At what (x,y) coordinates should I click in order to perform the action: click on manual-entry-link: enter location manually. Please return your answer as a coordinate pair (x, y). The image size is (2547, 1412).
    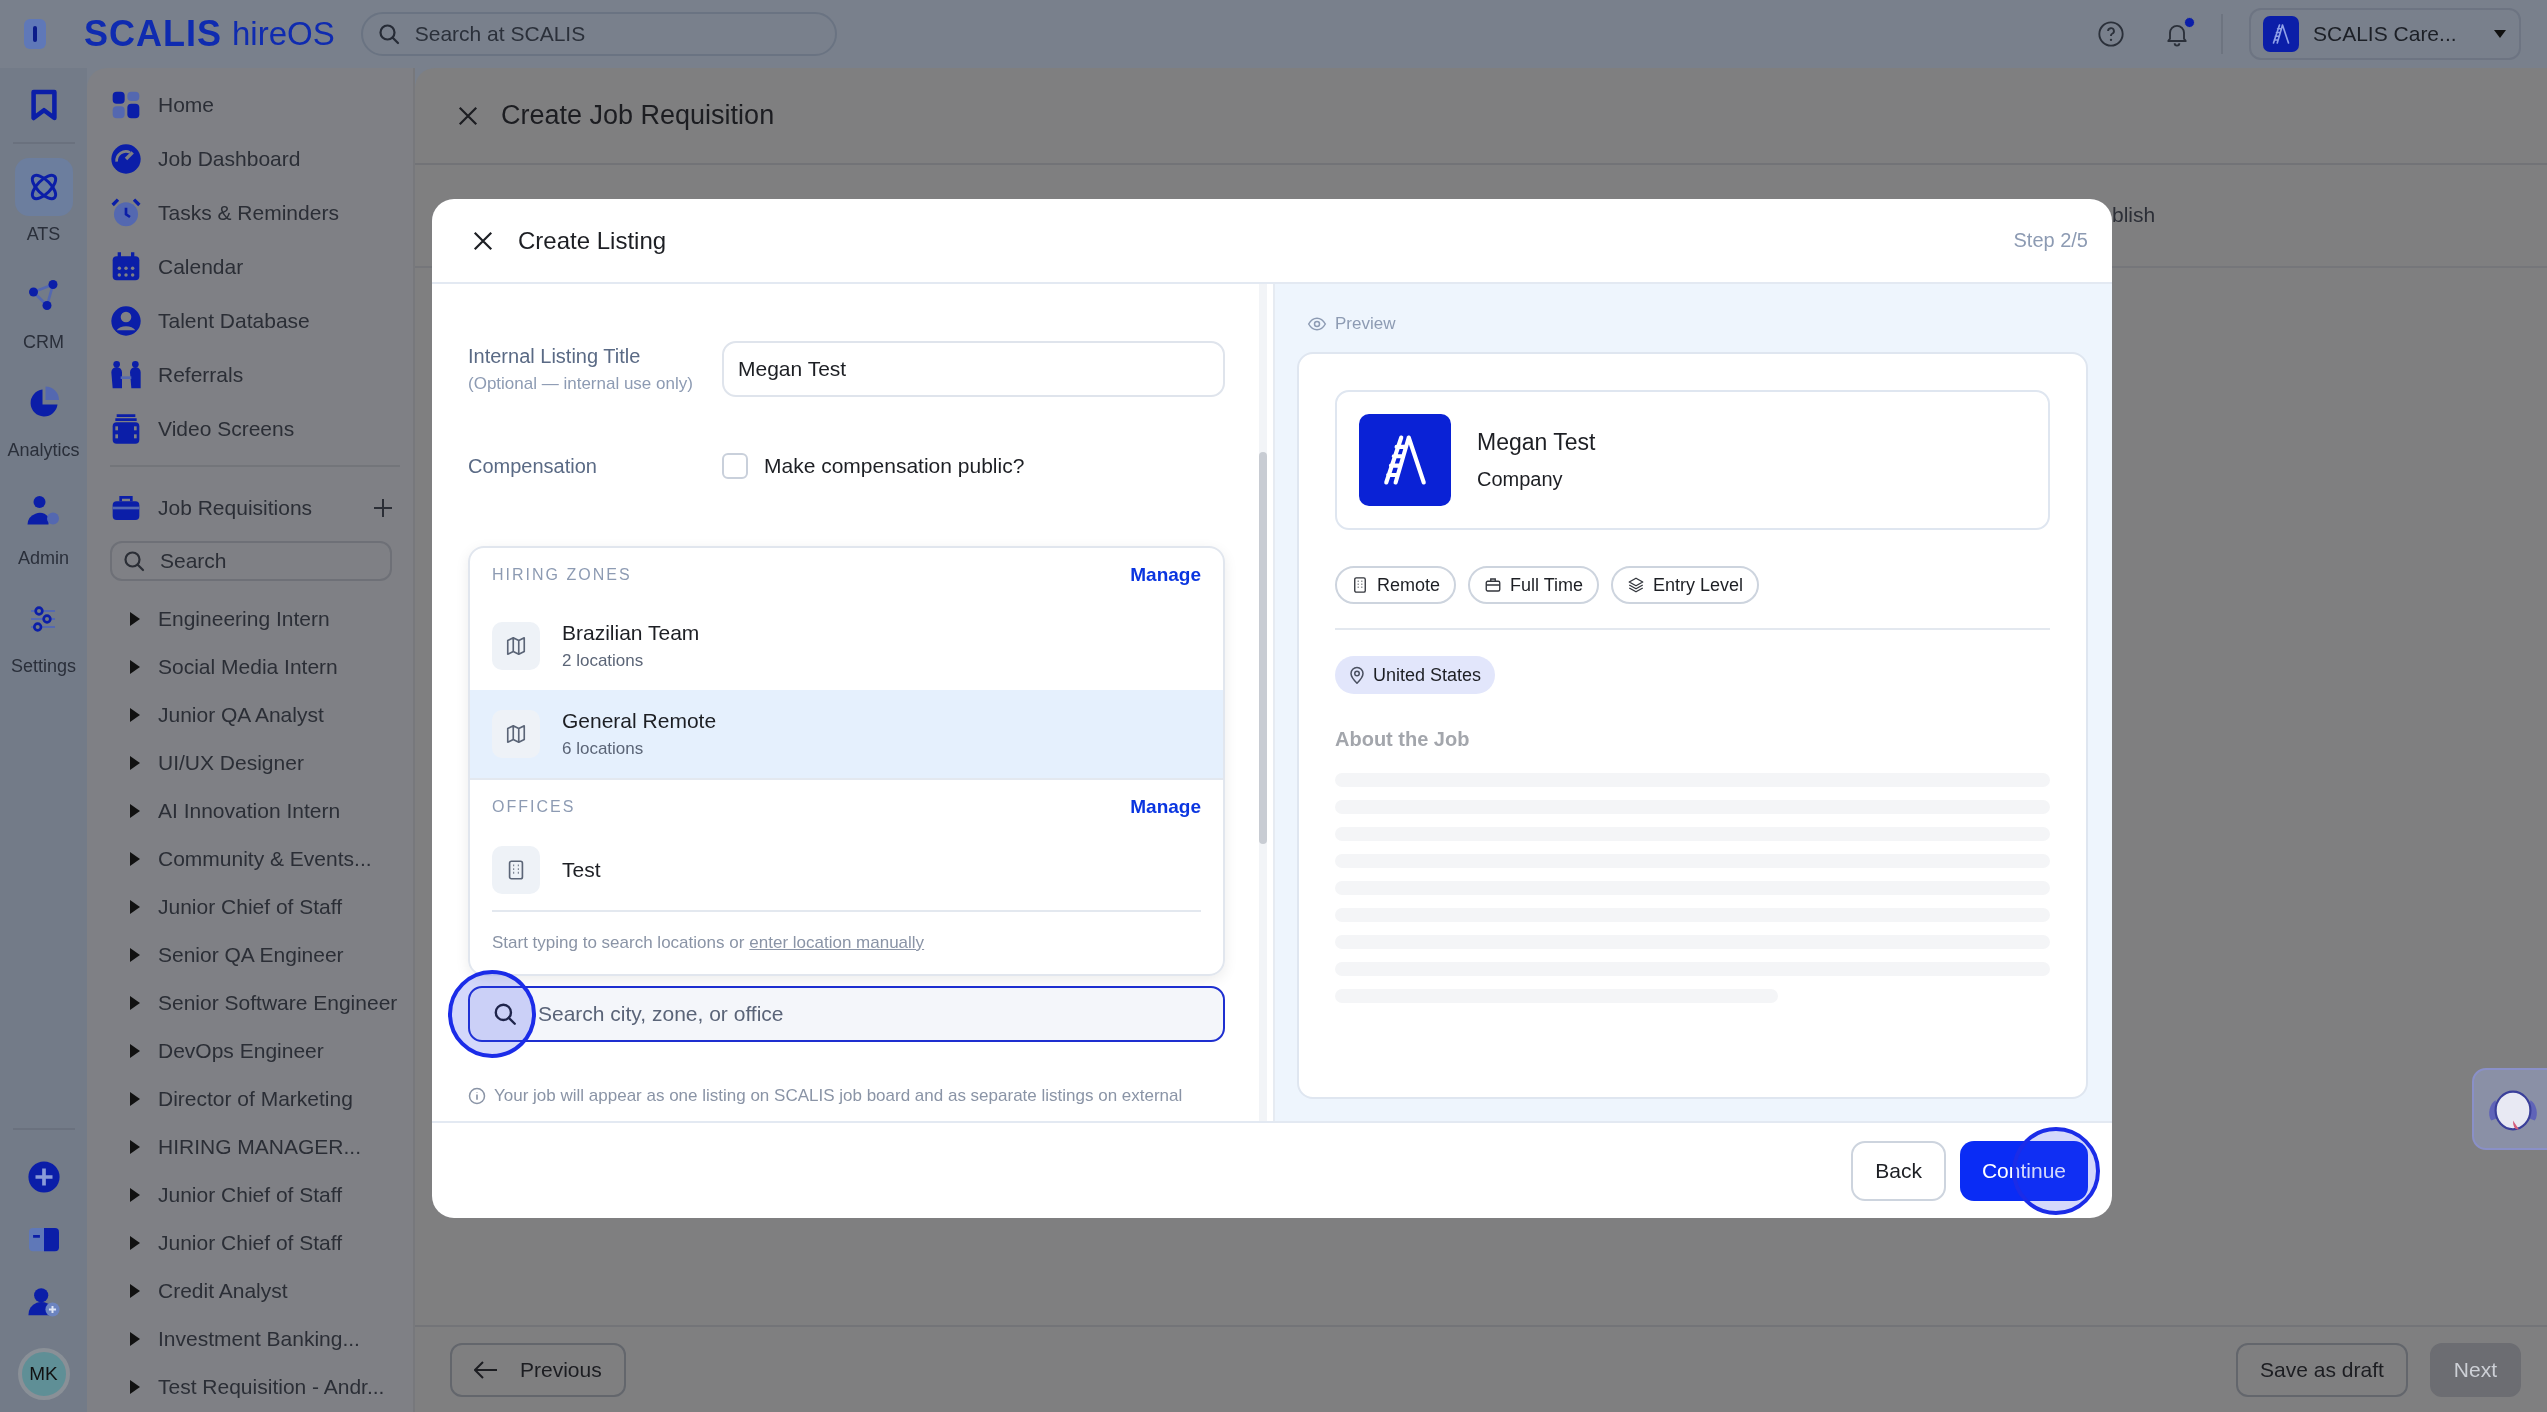
    Looking at the image, I should click on (837, 943).